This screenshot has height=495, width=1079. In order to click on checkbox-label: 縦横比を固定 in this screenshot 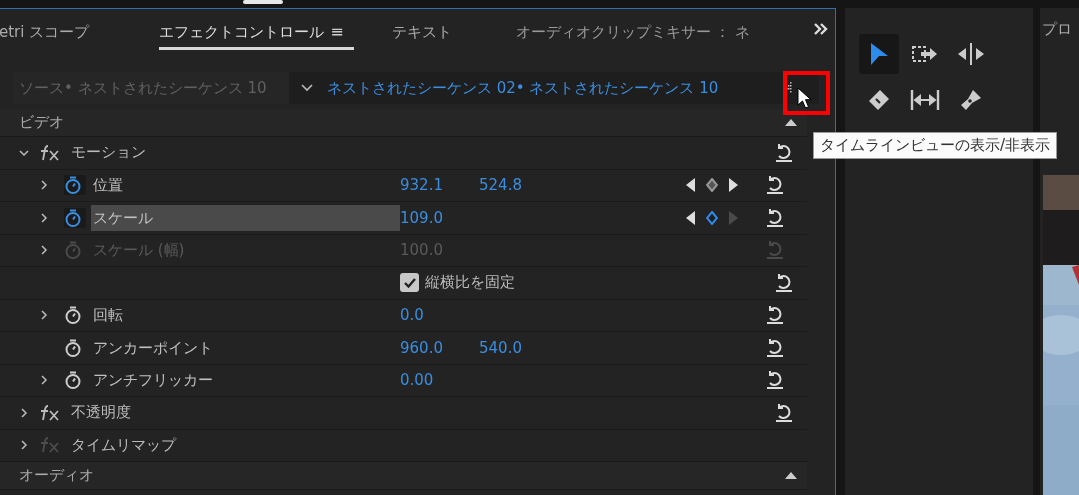, I will do `click(470, 283)`.